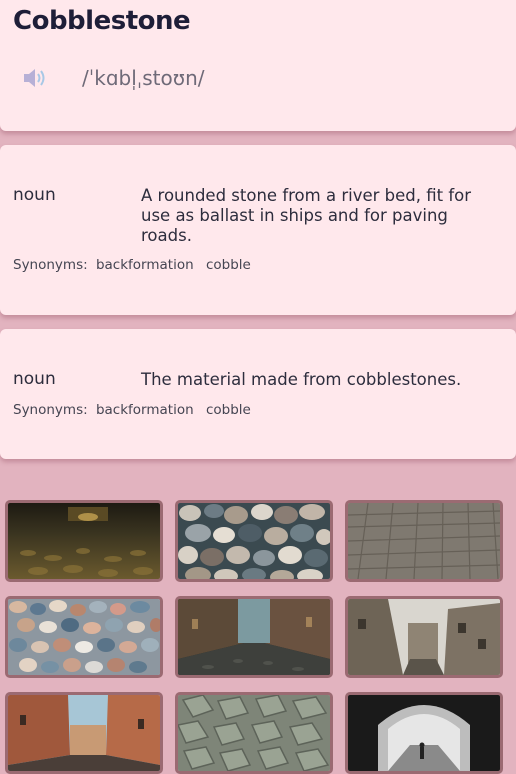 The height and width of the screenshot is (774, 516). I want to click on speaker-icon, so click(35, 78).